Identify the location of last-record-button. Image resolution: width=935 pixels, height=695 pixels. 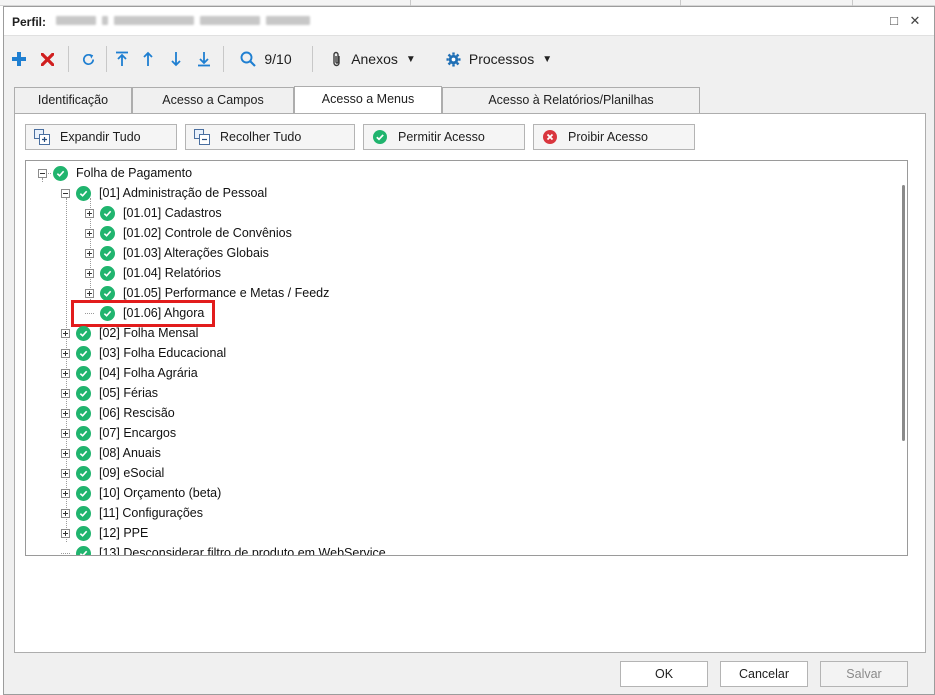
(204, 59).